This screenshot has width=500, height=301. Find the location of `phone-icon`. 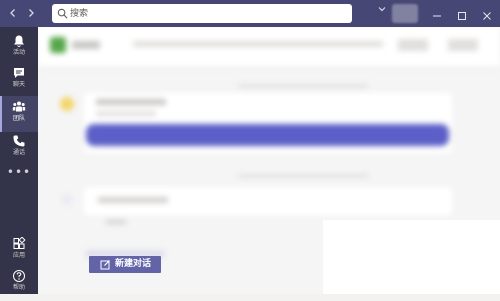

phone-icon is located at coordinates (19, 141).